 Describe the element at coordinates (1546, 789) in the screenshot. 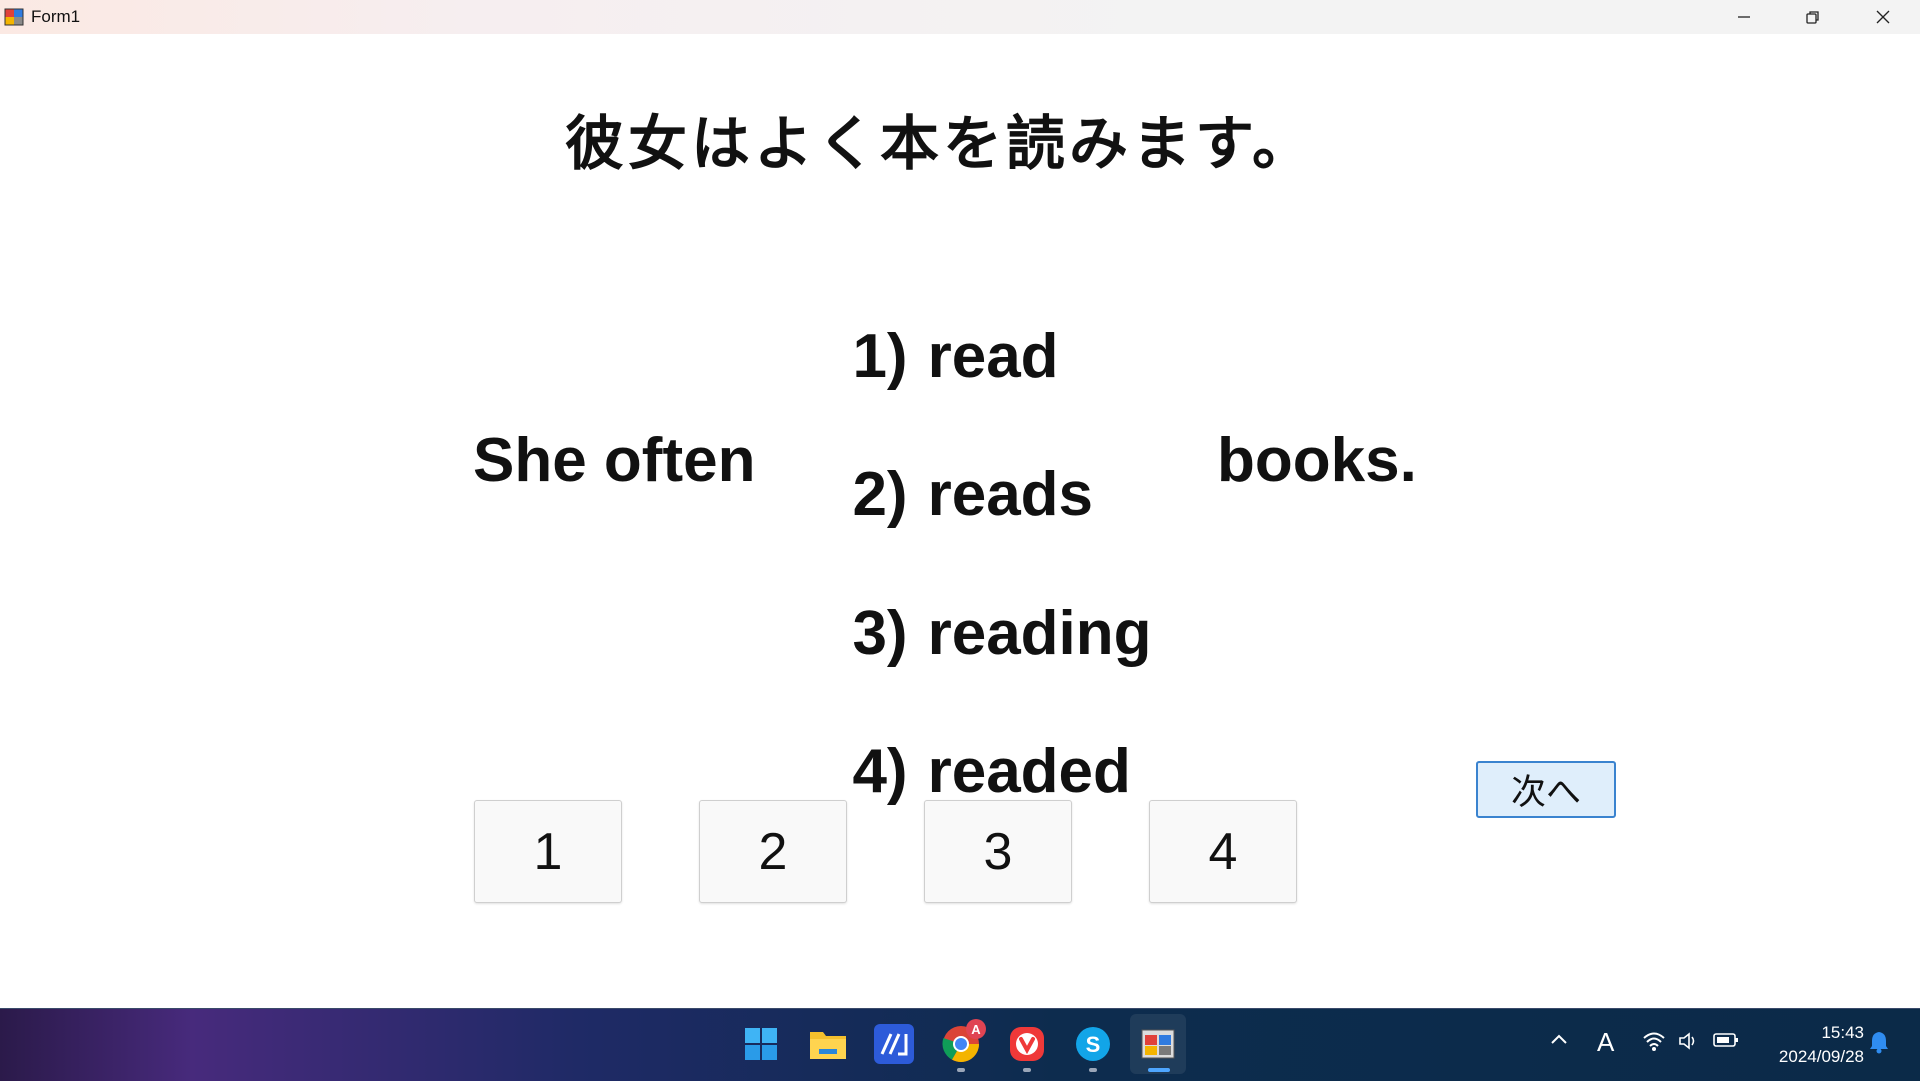

I see `next-button: 次へ` at that location.